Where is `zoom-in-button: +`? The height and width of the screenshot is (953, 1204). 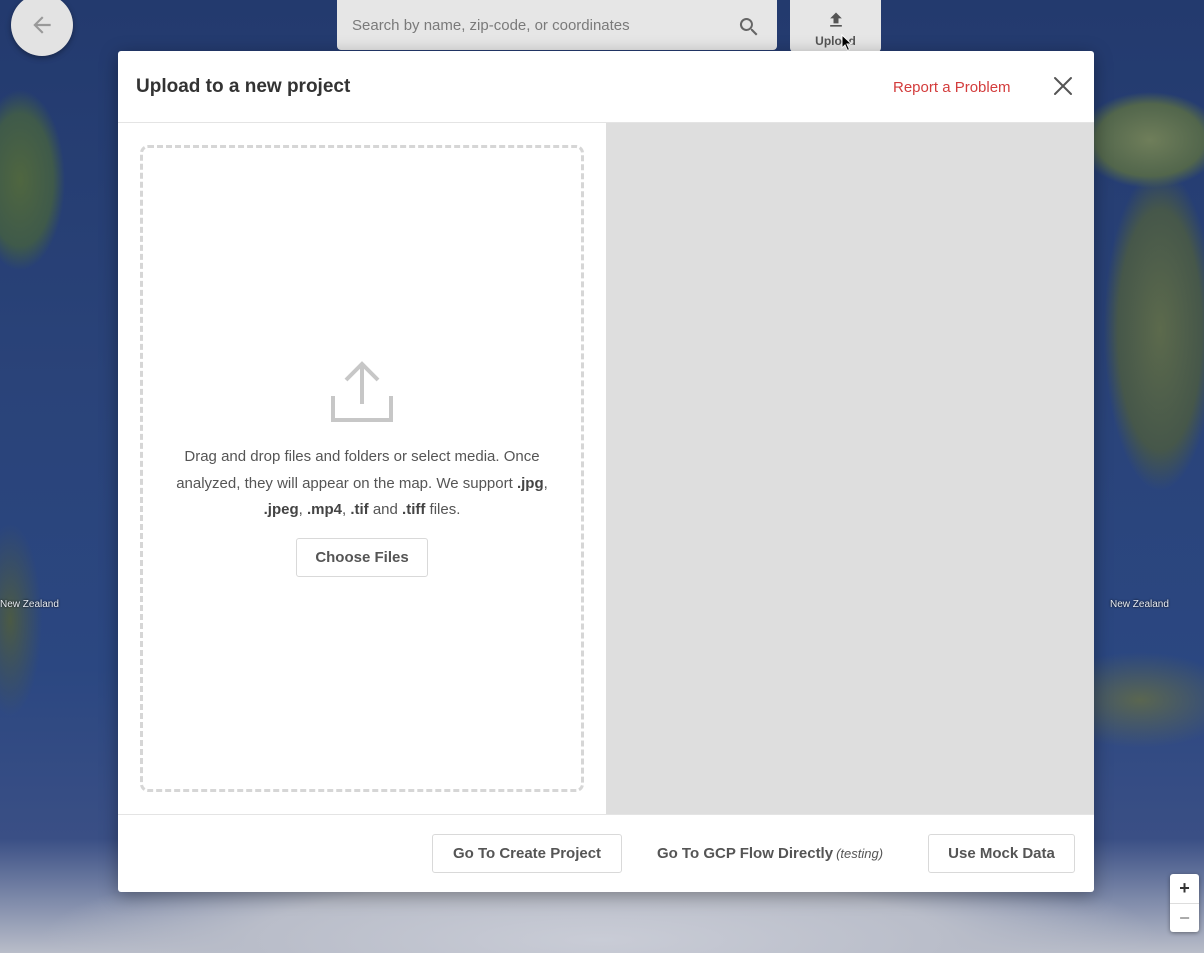 zoom-in-button: + is located at coordinates (1184, 888).